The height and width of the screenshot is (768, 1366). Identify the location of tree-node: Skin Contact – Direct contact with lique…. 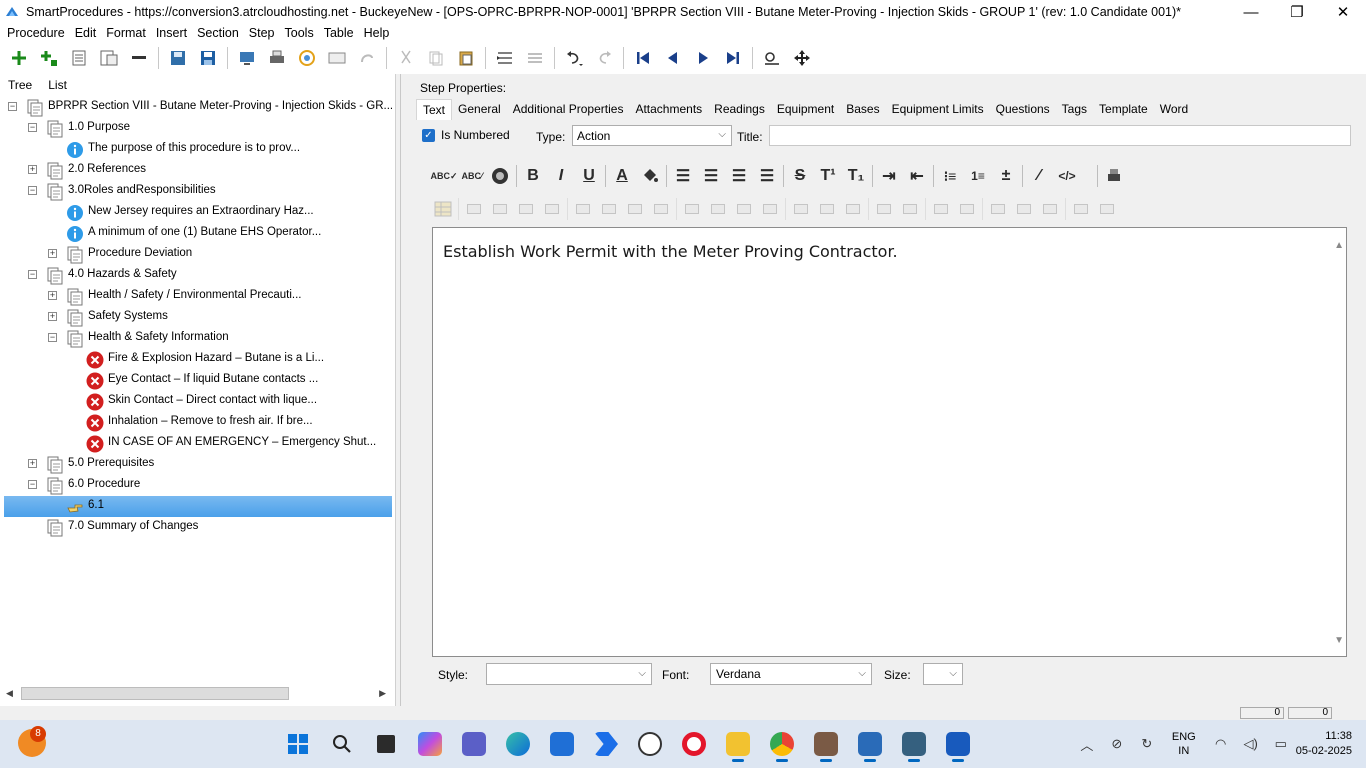
(198, 401).